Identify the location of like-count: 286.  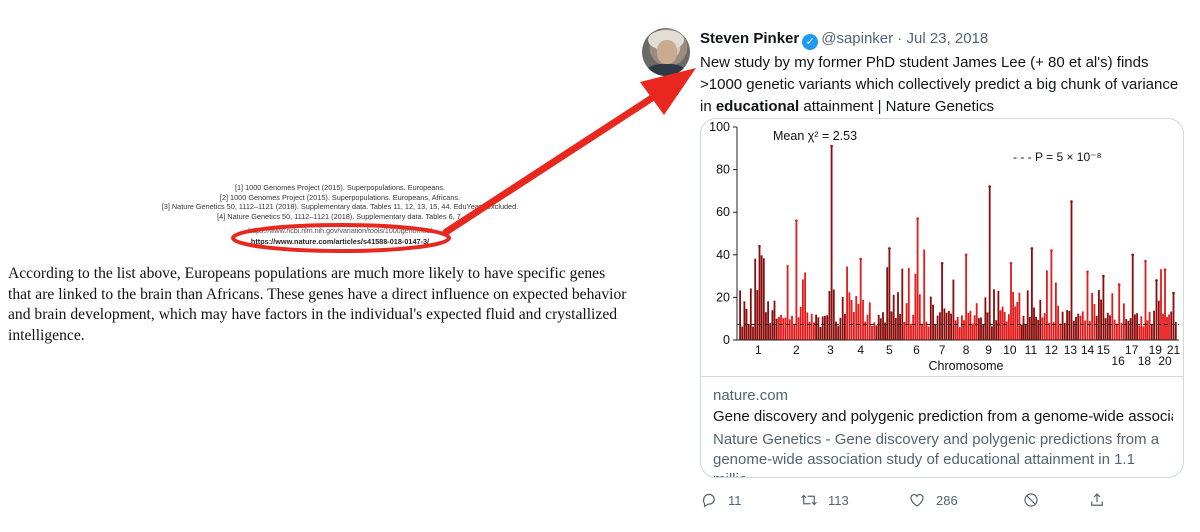
(947, 500).